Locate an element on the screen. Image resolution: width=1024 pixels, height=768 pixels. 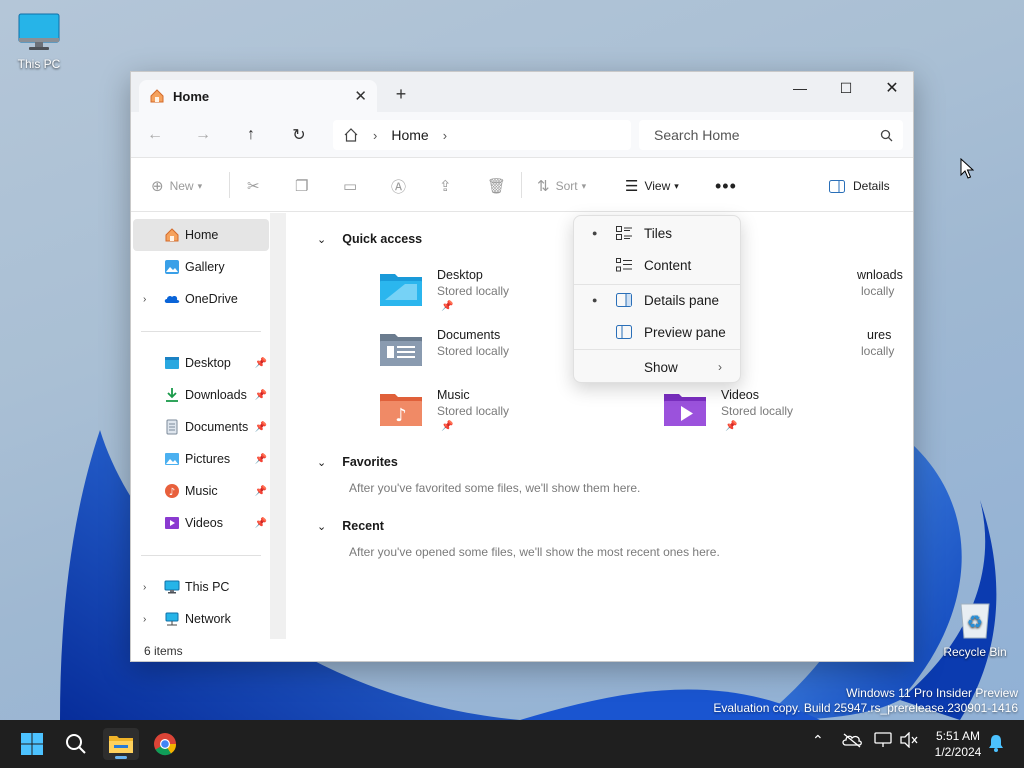
show-hidden-icons-chevron-up-icon: ⌃ is located at coordinates (818, 740).